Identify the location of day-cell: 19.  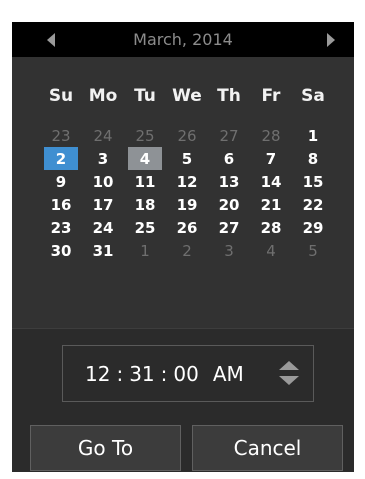
(187, 204).